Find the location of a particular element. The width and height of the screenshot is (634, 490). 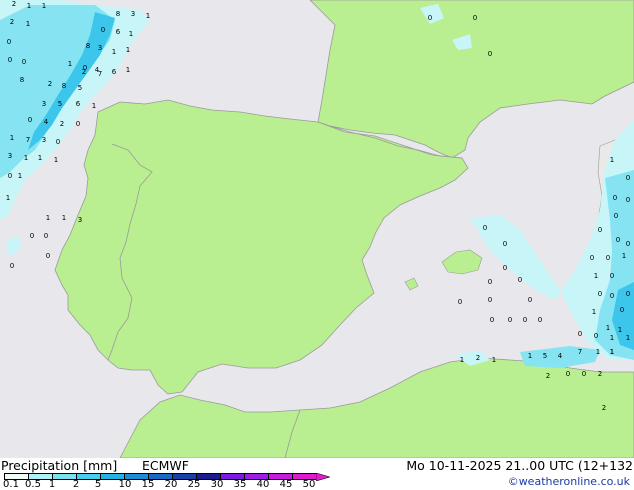

scale-tick-label: 2 is located at coordinates (76, 484).